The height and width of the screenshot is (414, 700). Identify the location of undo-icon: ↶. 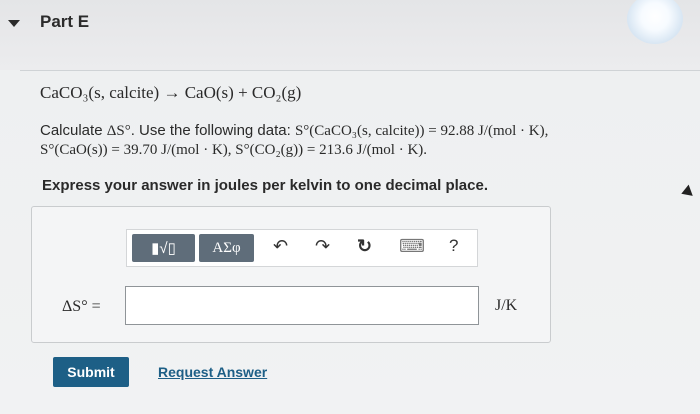
(280, 246).